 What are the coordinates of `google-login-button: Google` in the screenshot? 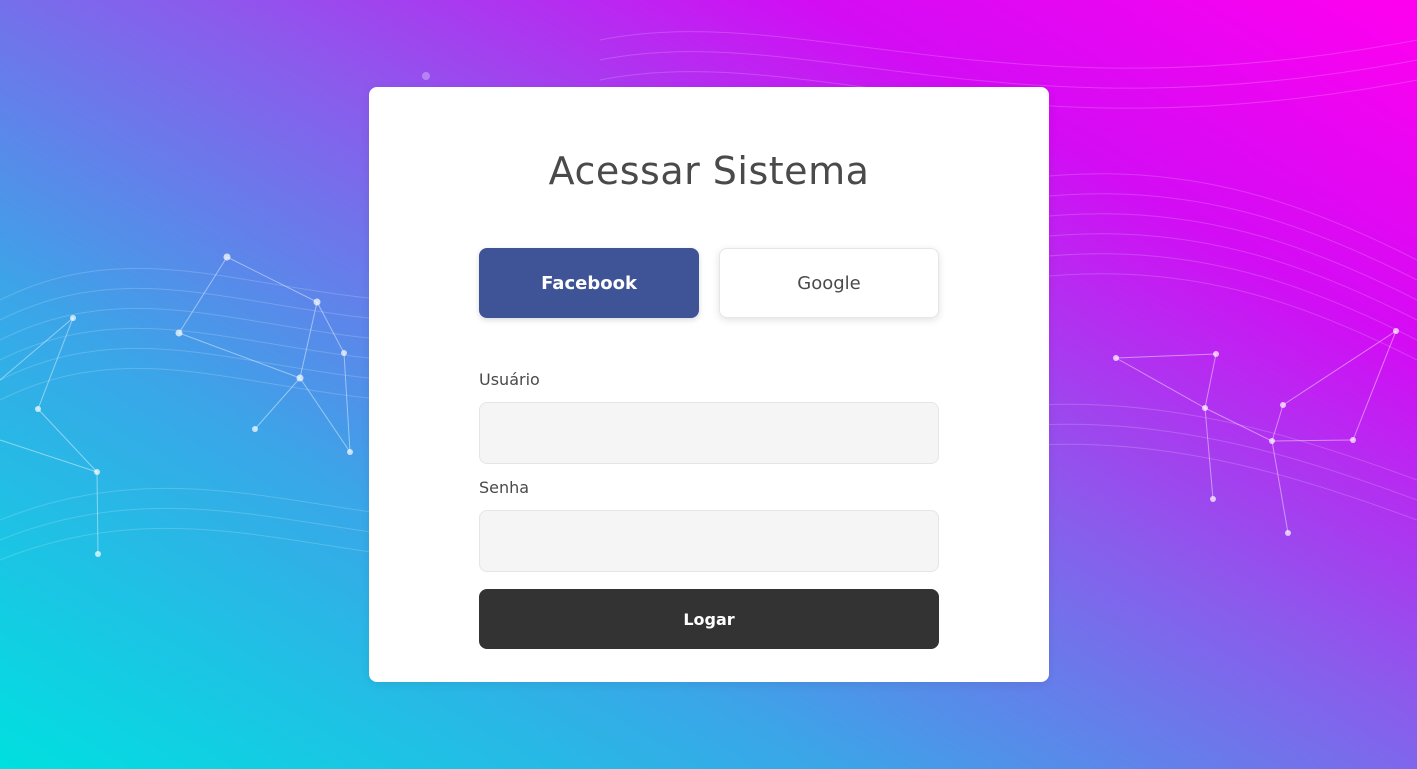 It's located at (829, 283).